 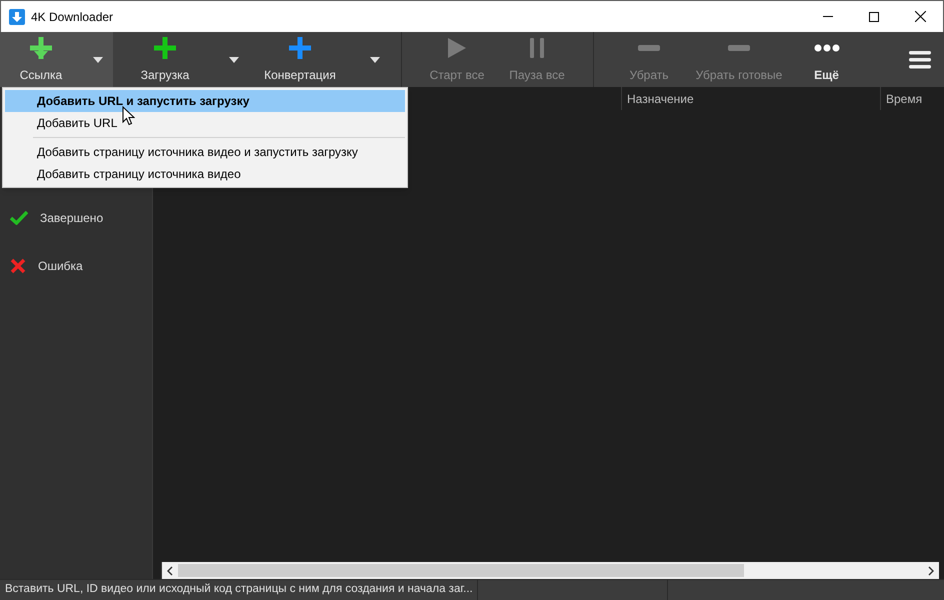 What do you see at coordinates (76, 266) in the screenshot?
I see `sidebar-item: Ошибка` at bounding box center [76, 266].